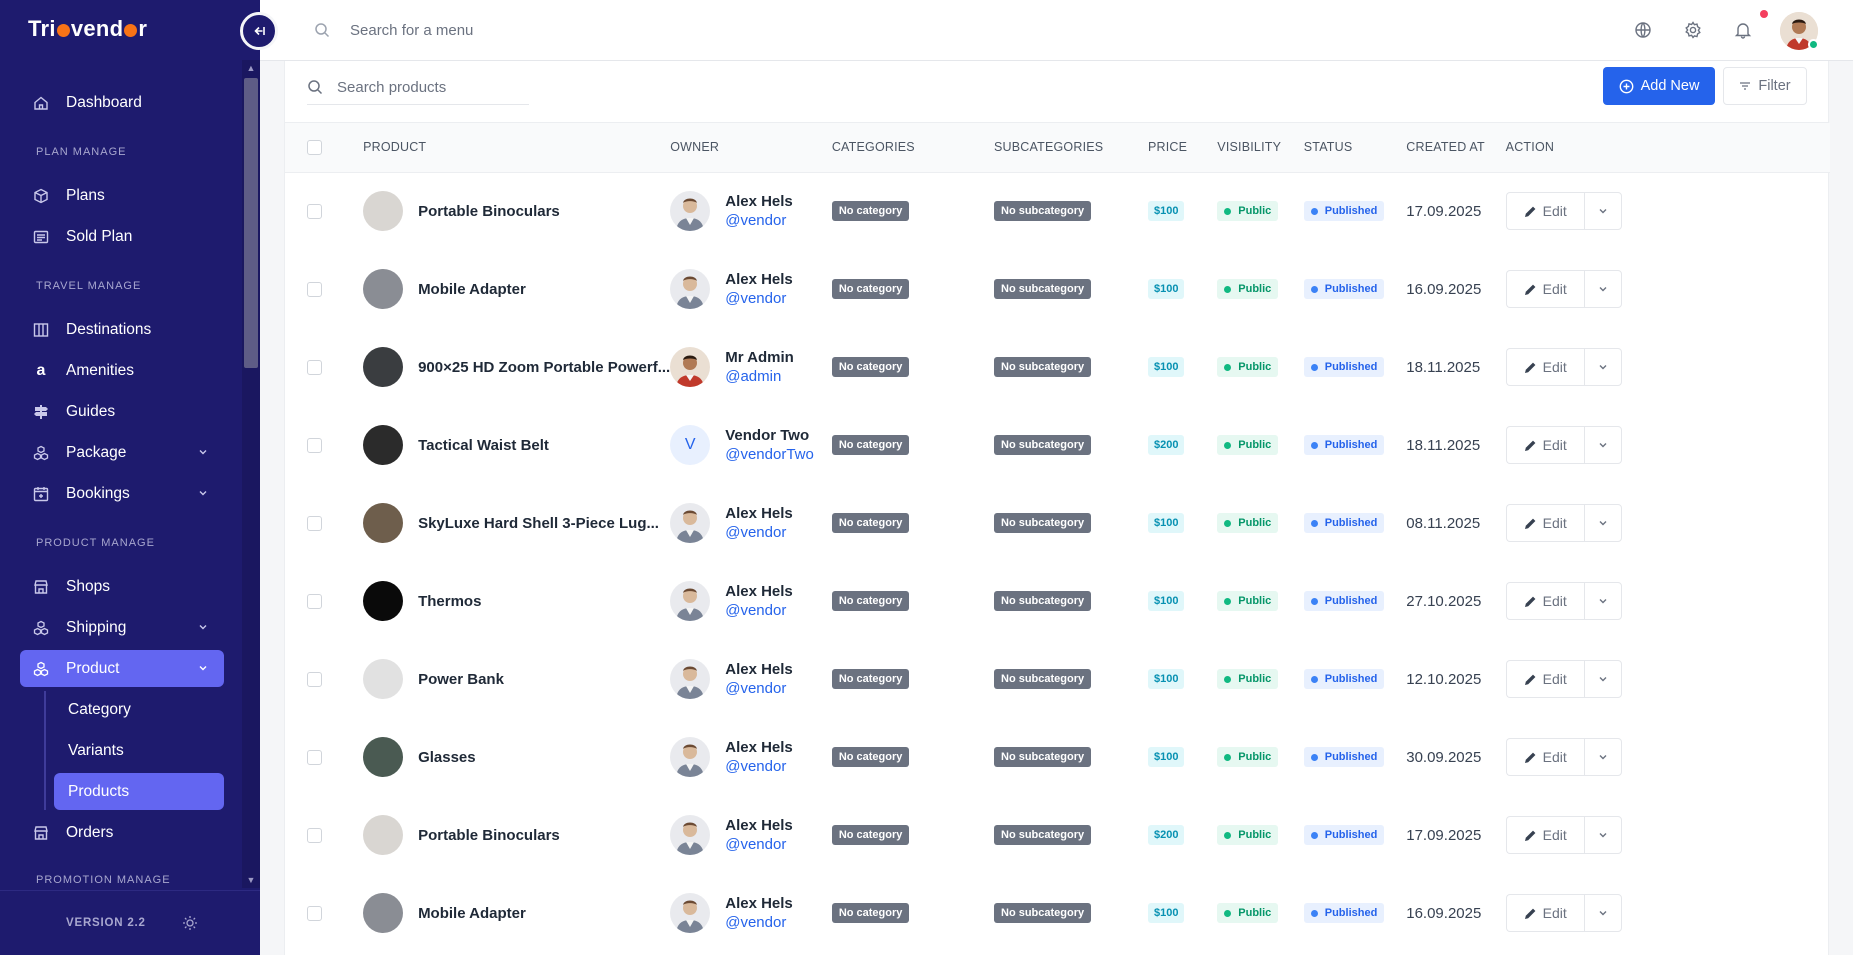 The image size is (1853, 955). I want to click on owner-name: Alex Hels, so click(759, 513).